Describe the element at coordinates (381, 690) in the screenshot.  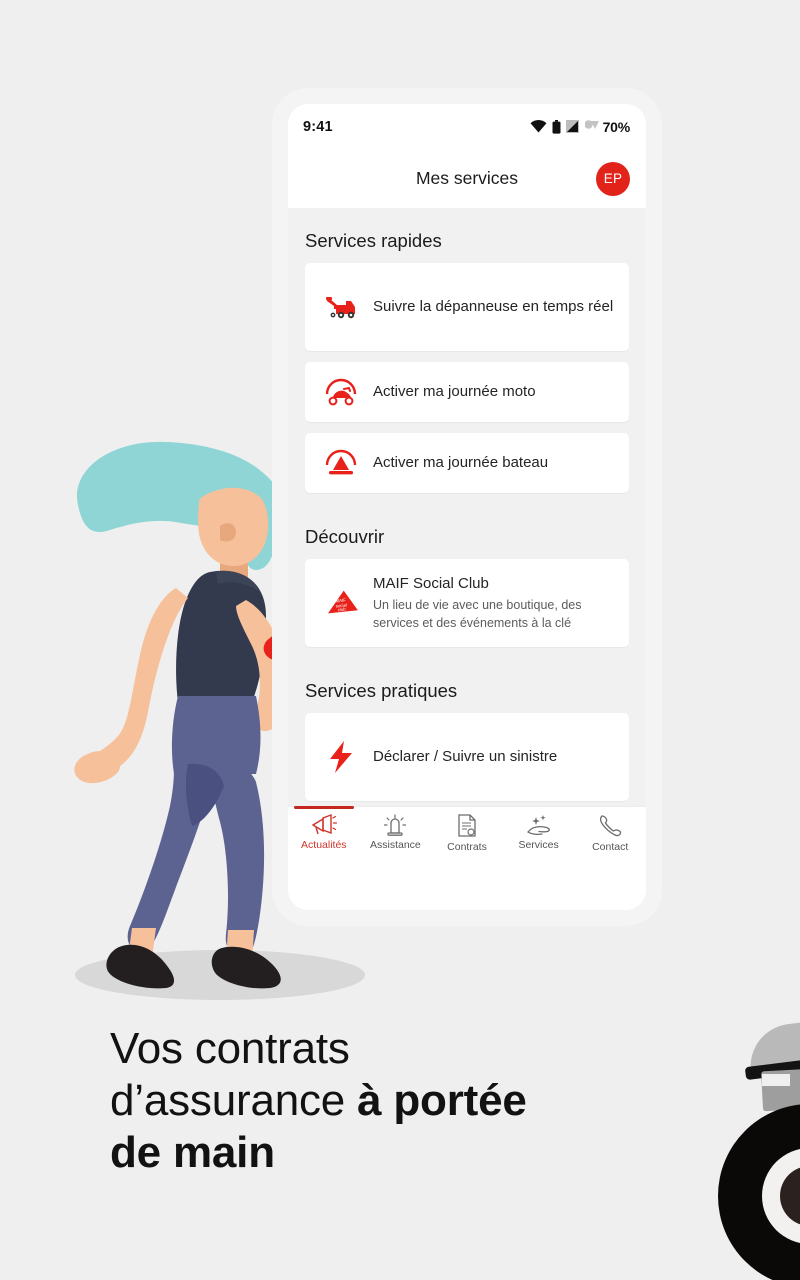
I see `section-title-services-pratiques: Services pratiques` at that location.